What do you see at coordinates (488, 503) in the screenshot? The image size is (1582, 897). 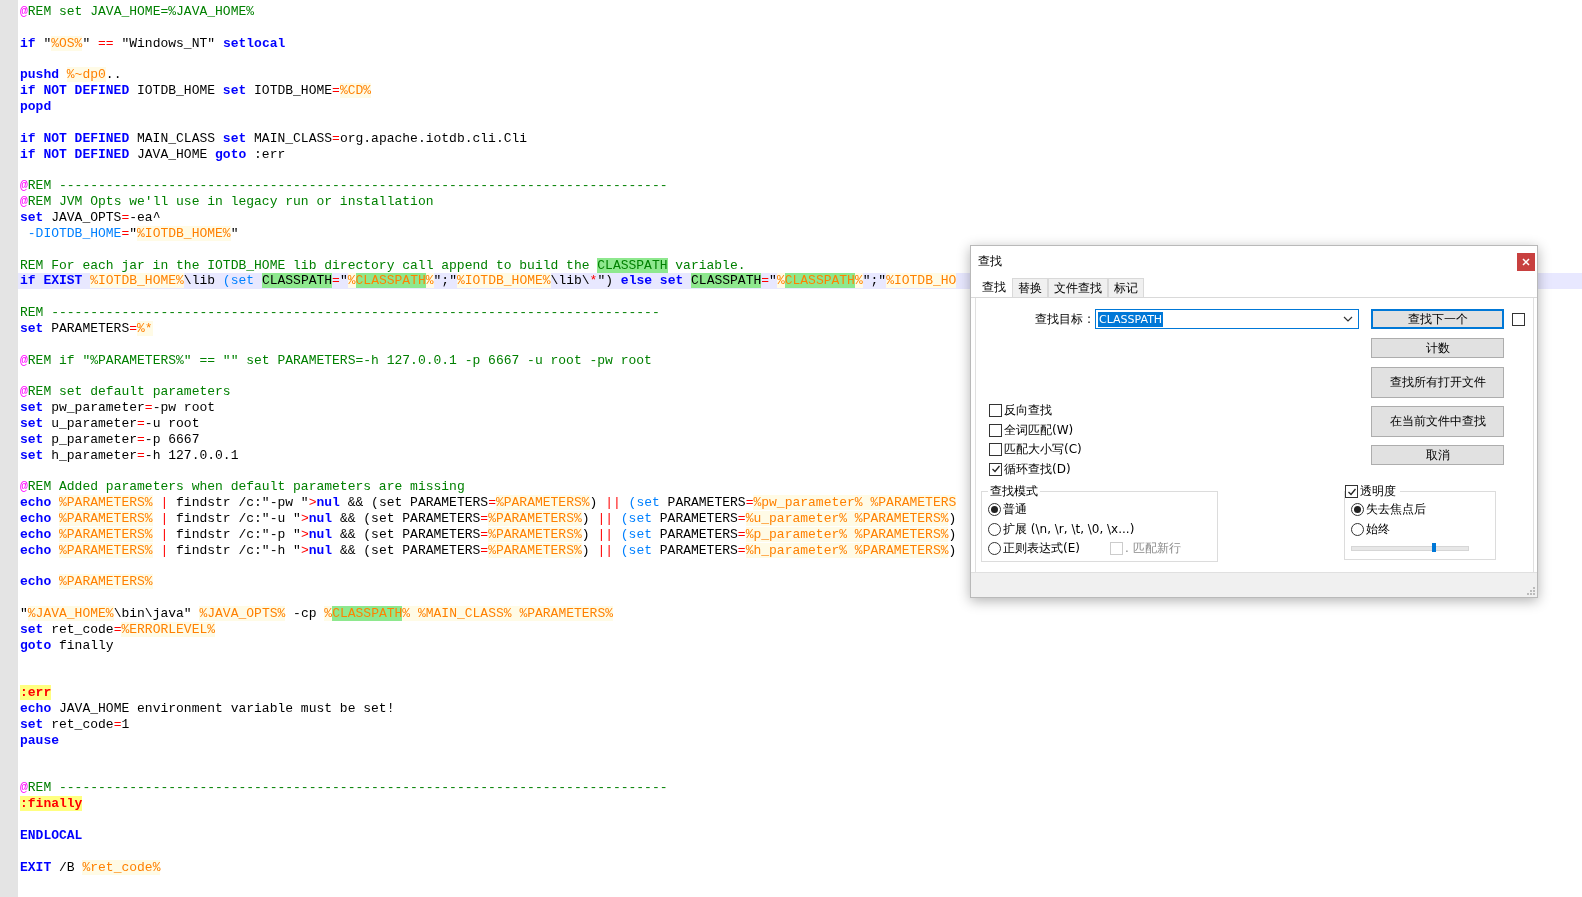 I see `code-line: echo %PARAMETERS% | findstr /c:"-pw ">nul && (set PARAMETERS=%PARAMETERS%) || (set PARAMETERS=%pw_parameter% %PARAMETERS` at bounding box center [488, 503].